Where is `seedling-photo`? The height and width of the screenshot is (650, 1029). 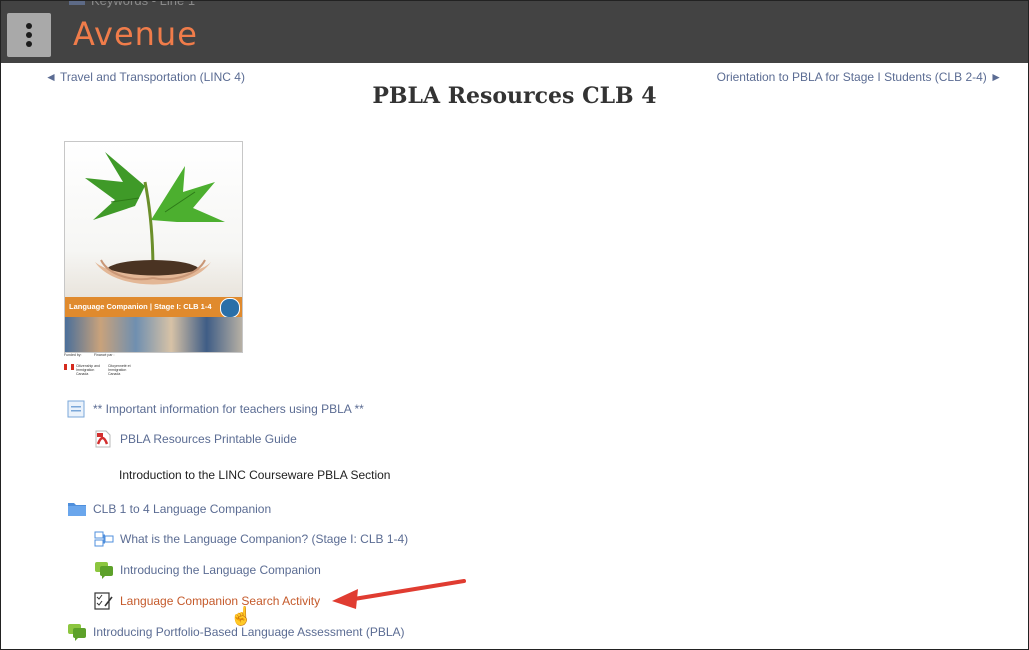 seedling-photo is located at coordinates (153, 219).